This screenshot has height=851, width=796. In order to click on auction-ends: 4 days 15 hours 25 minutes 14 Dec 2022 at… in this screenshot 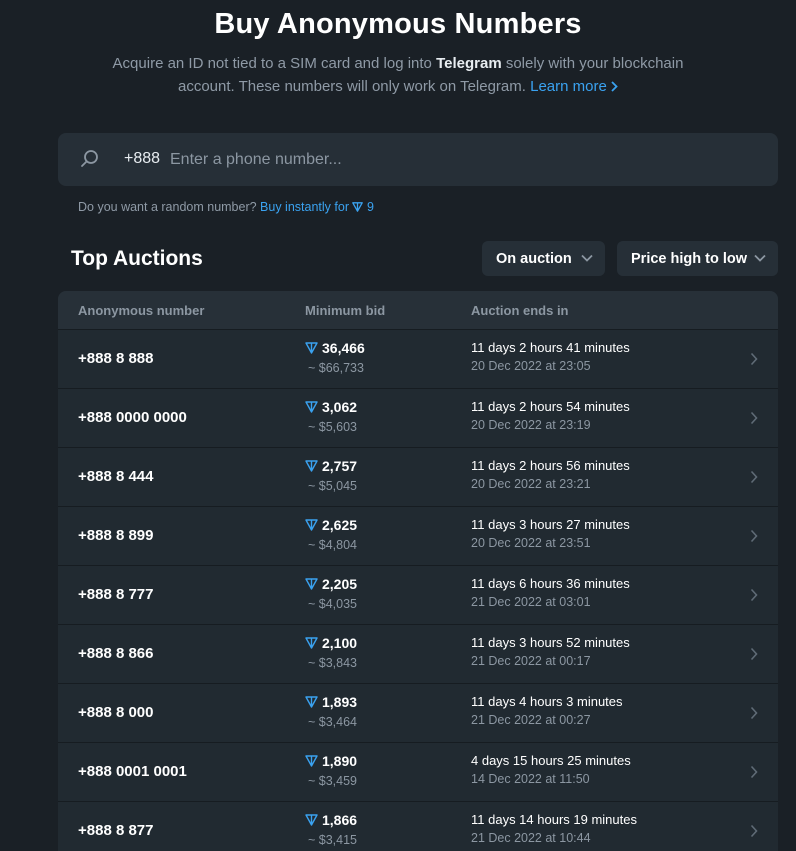, I will do `click(551, 769)`.